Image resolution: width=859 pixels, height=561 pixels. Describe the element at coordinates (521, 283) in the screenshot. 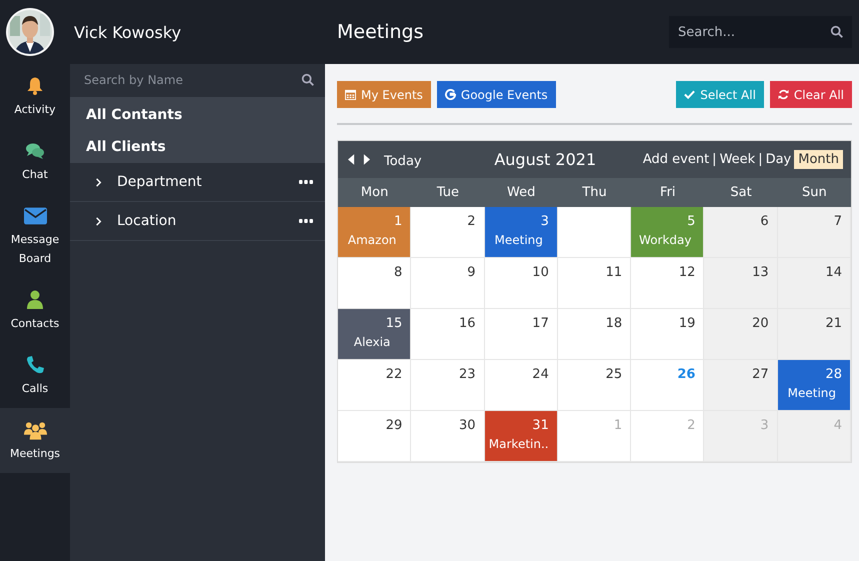

I see `day-cell: 10` at that location.